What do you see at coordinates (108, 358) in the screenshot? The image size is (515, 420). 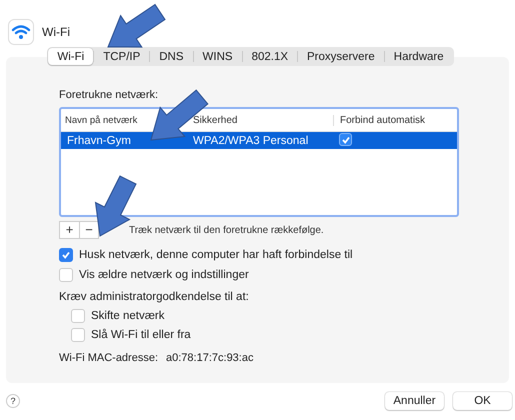 I see `mac-label: Wi-Fi MAC-adresse:` at bounding box center [108, 358].